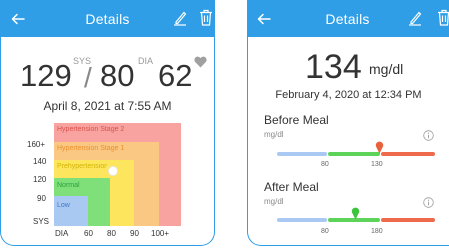  I want to click on reading-marker, so click(113, 171).